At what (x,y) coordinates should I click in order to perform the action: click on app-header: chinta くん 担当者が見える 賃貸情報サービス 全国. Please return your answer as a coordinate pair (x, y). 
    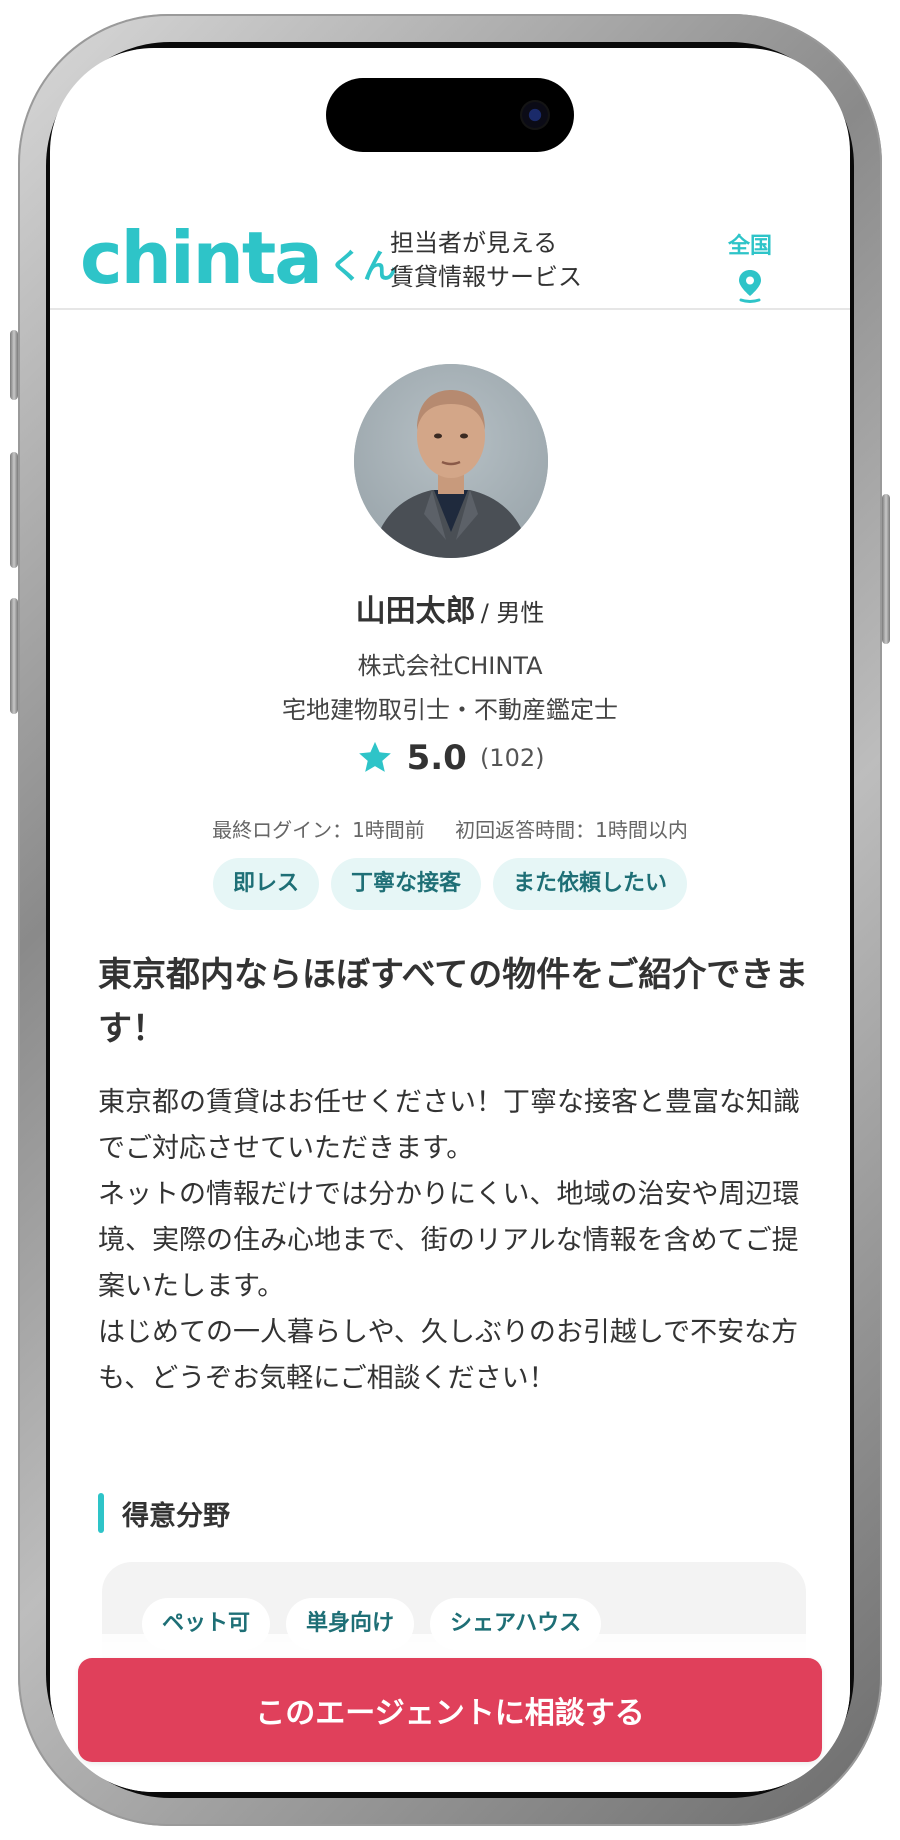
    Looking at the image, I should click on (450, 252).